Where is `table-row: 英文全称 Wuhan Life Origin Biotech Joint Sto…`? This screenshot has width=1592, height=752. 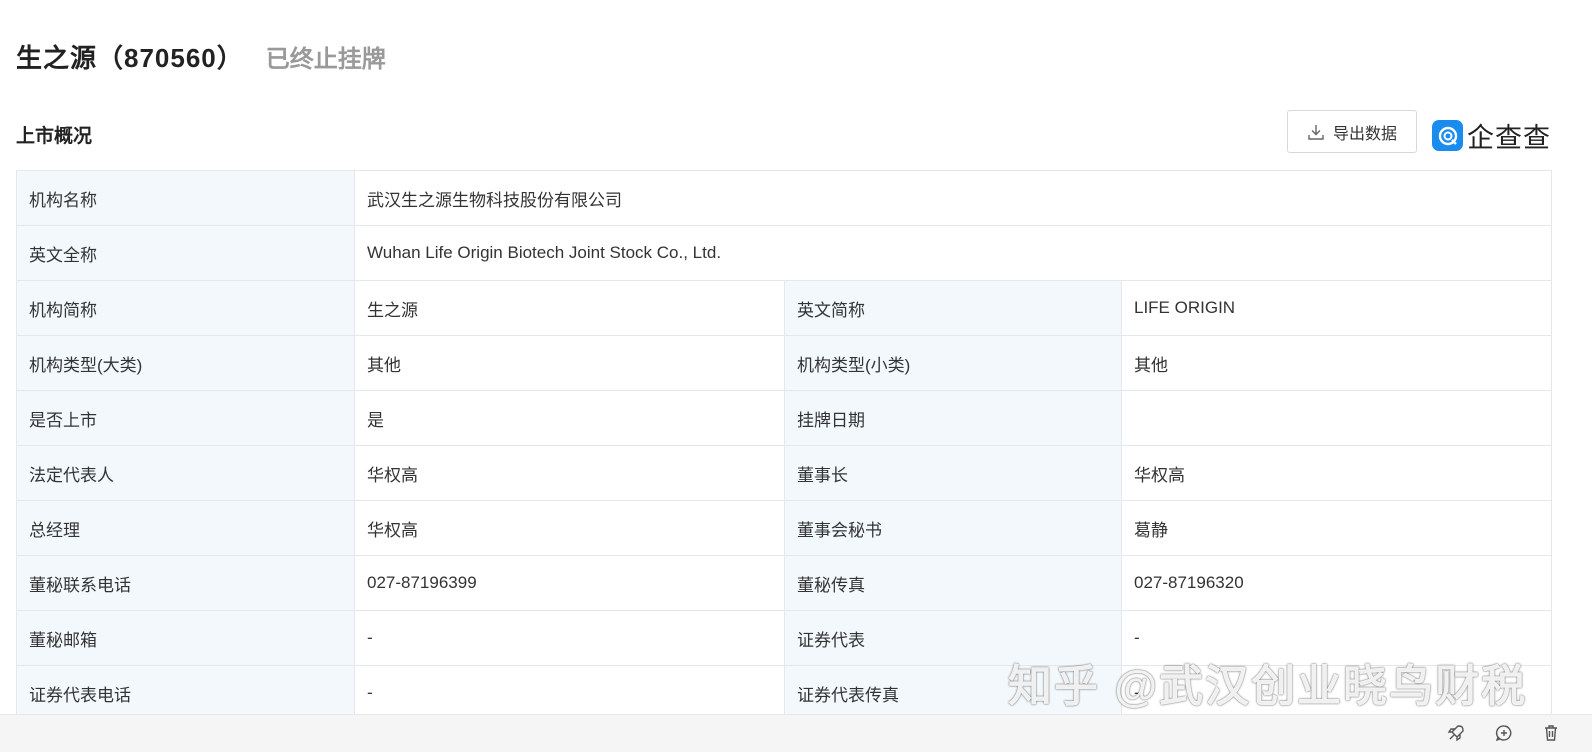
table-row: 英文全称 Wuhan Life Origin Biotech Joint Sto… is located at coordinates (784, 253).